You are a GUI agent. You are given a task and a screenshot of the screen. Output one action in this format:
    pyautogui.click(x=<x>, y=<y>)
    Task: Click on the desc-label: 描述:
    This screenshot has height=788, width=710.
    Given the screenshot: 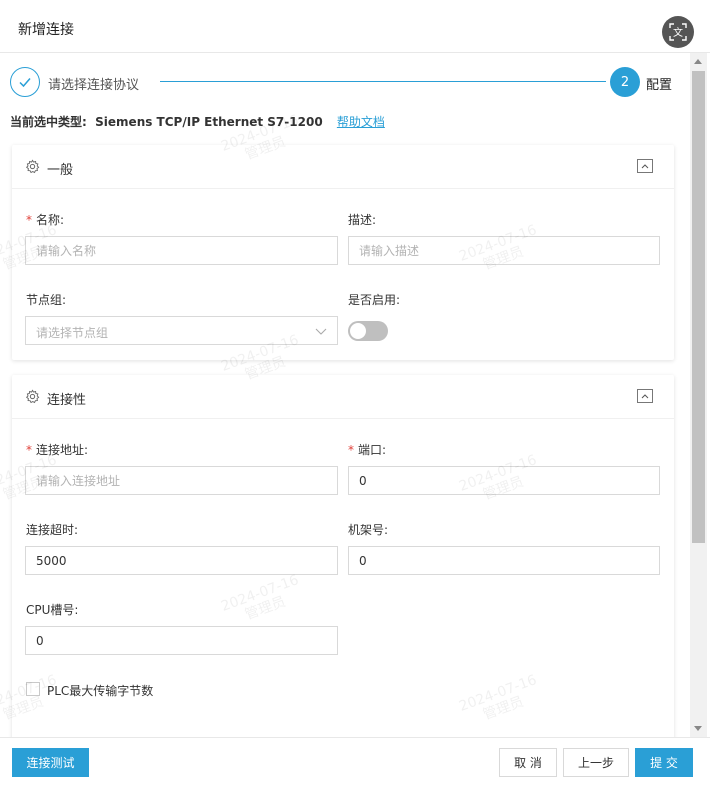 What is the action you would take?
    pyautogui.click(x=362, y=220)
    